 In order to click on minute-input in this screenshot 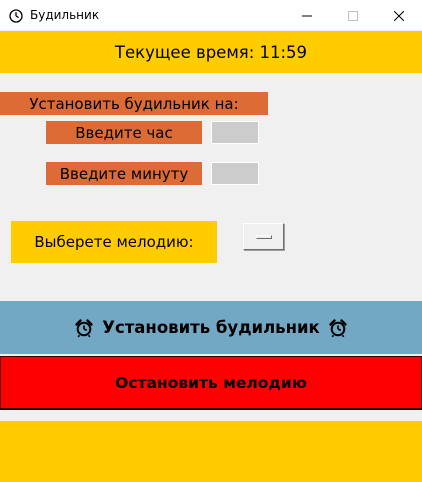, I will do `click(235, 173)`.